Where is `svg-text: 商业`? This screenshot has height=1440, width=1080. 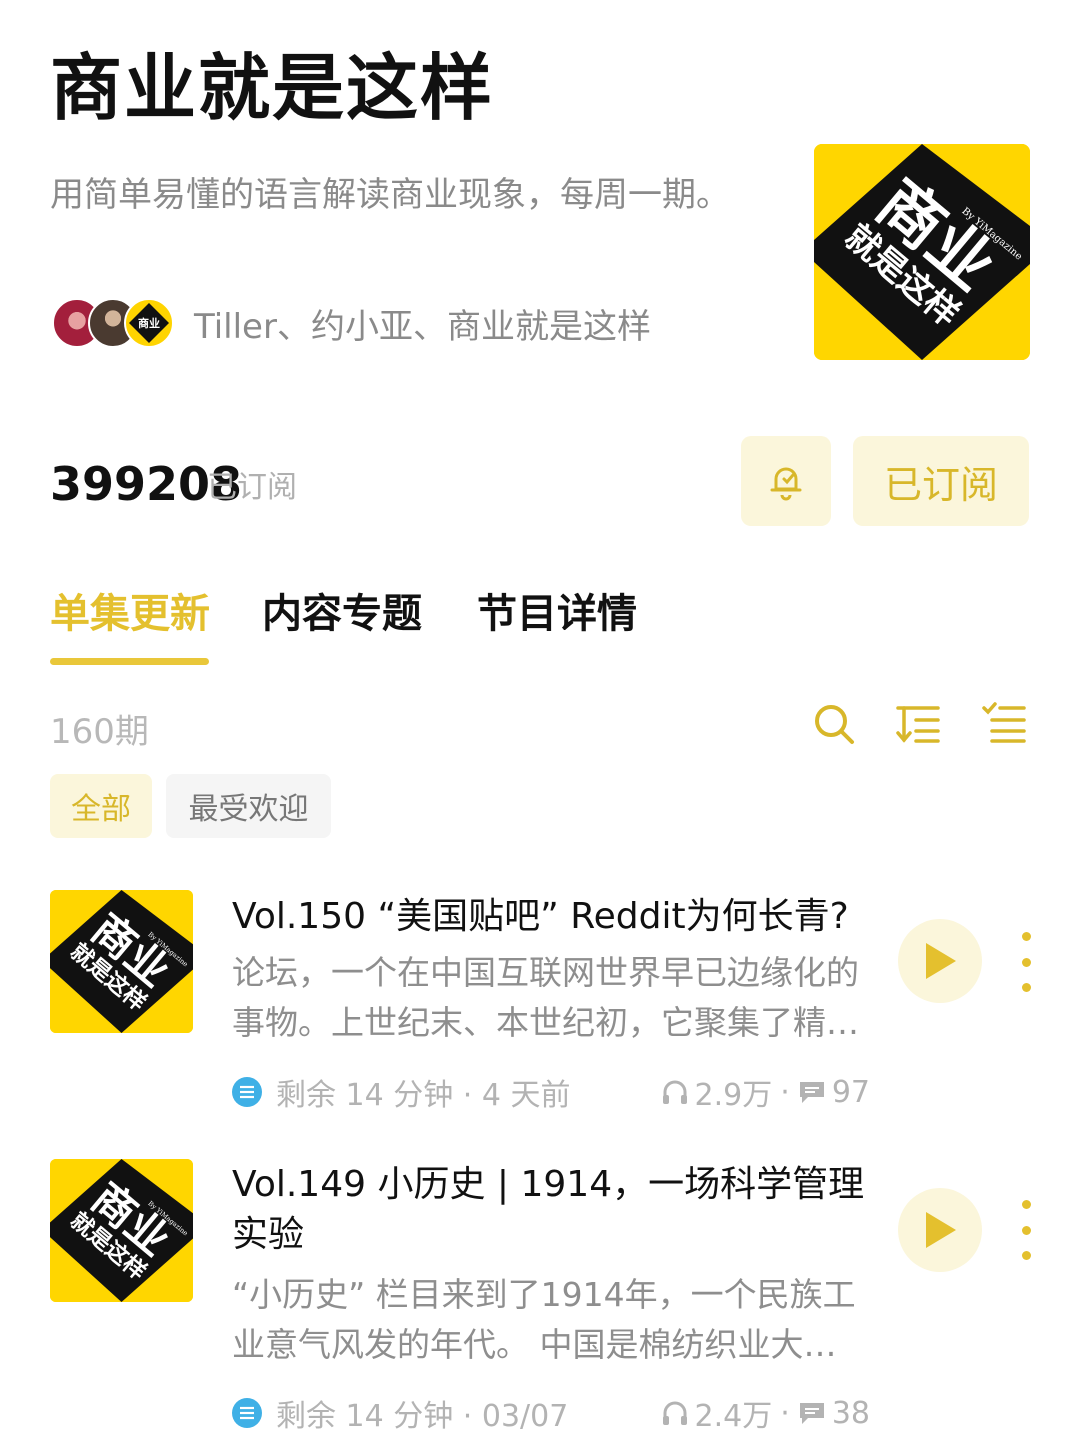
svg-text: 商业 is located at coordinates (149, 323).